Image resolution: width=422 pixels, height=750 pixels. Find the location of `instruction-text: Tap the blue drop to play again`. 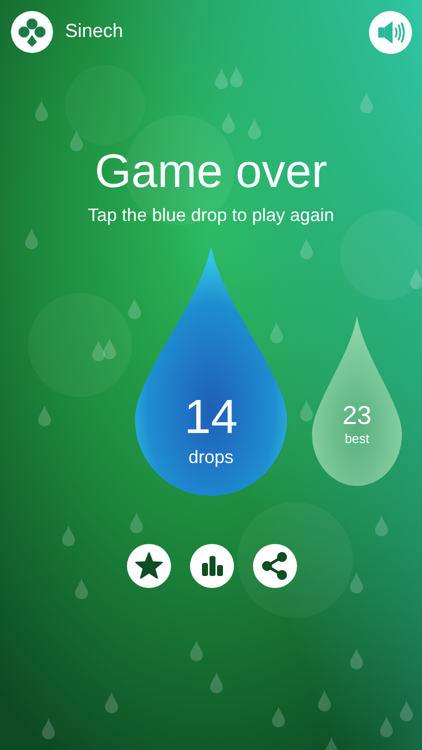

instruction-text: Tap the blue drop to play again is located at coordinates (211, 215).